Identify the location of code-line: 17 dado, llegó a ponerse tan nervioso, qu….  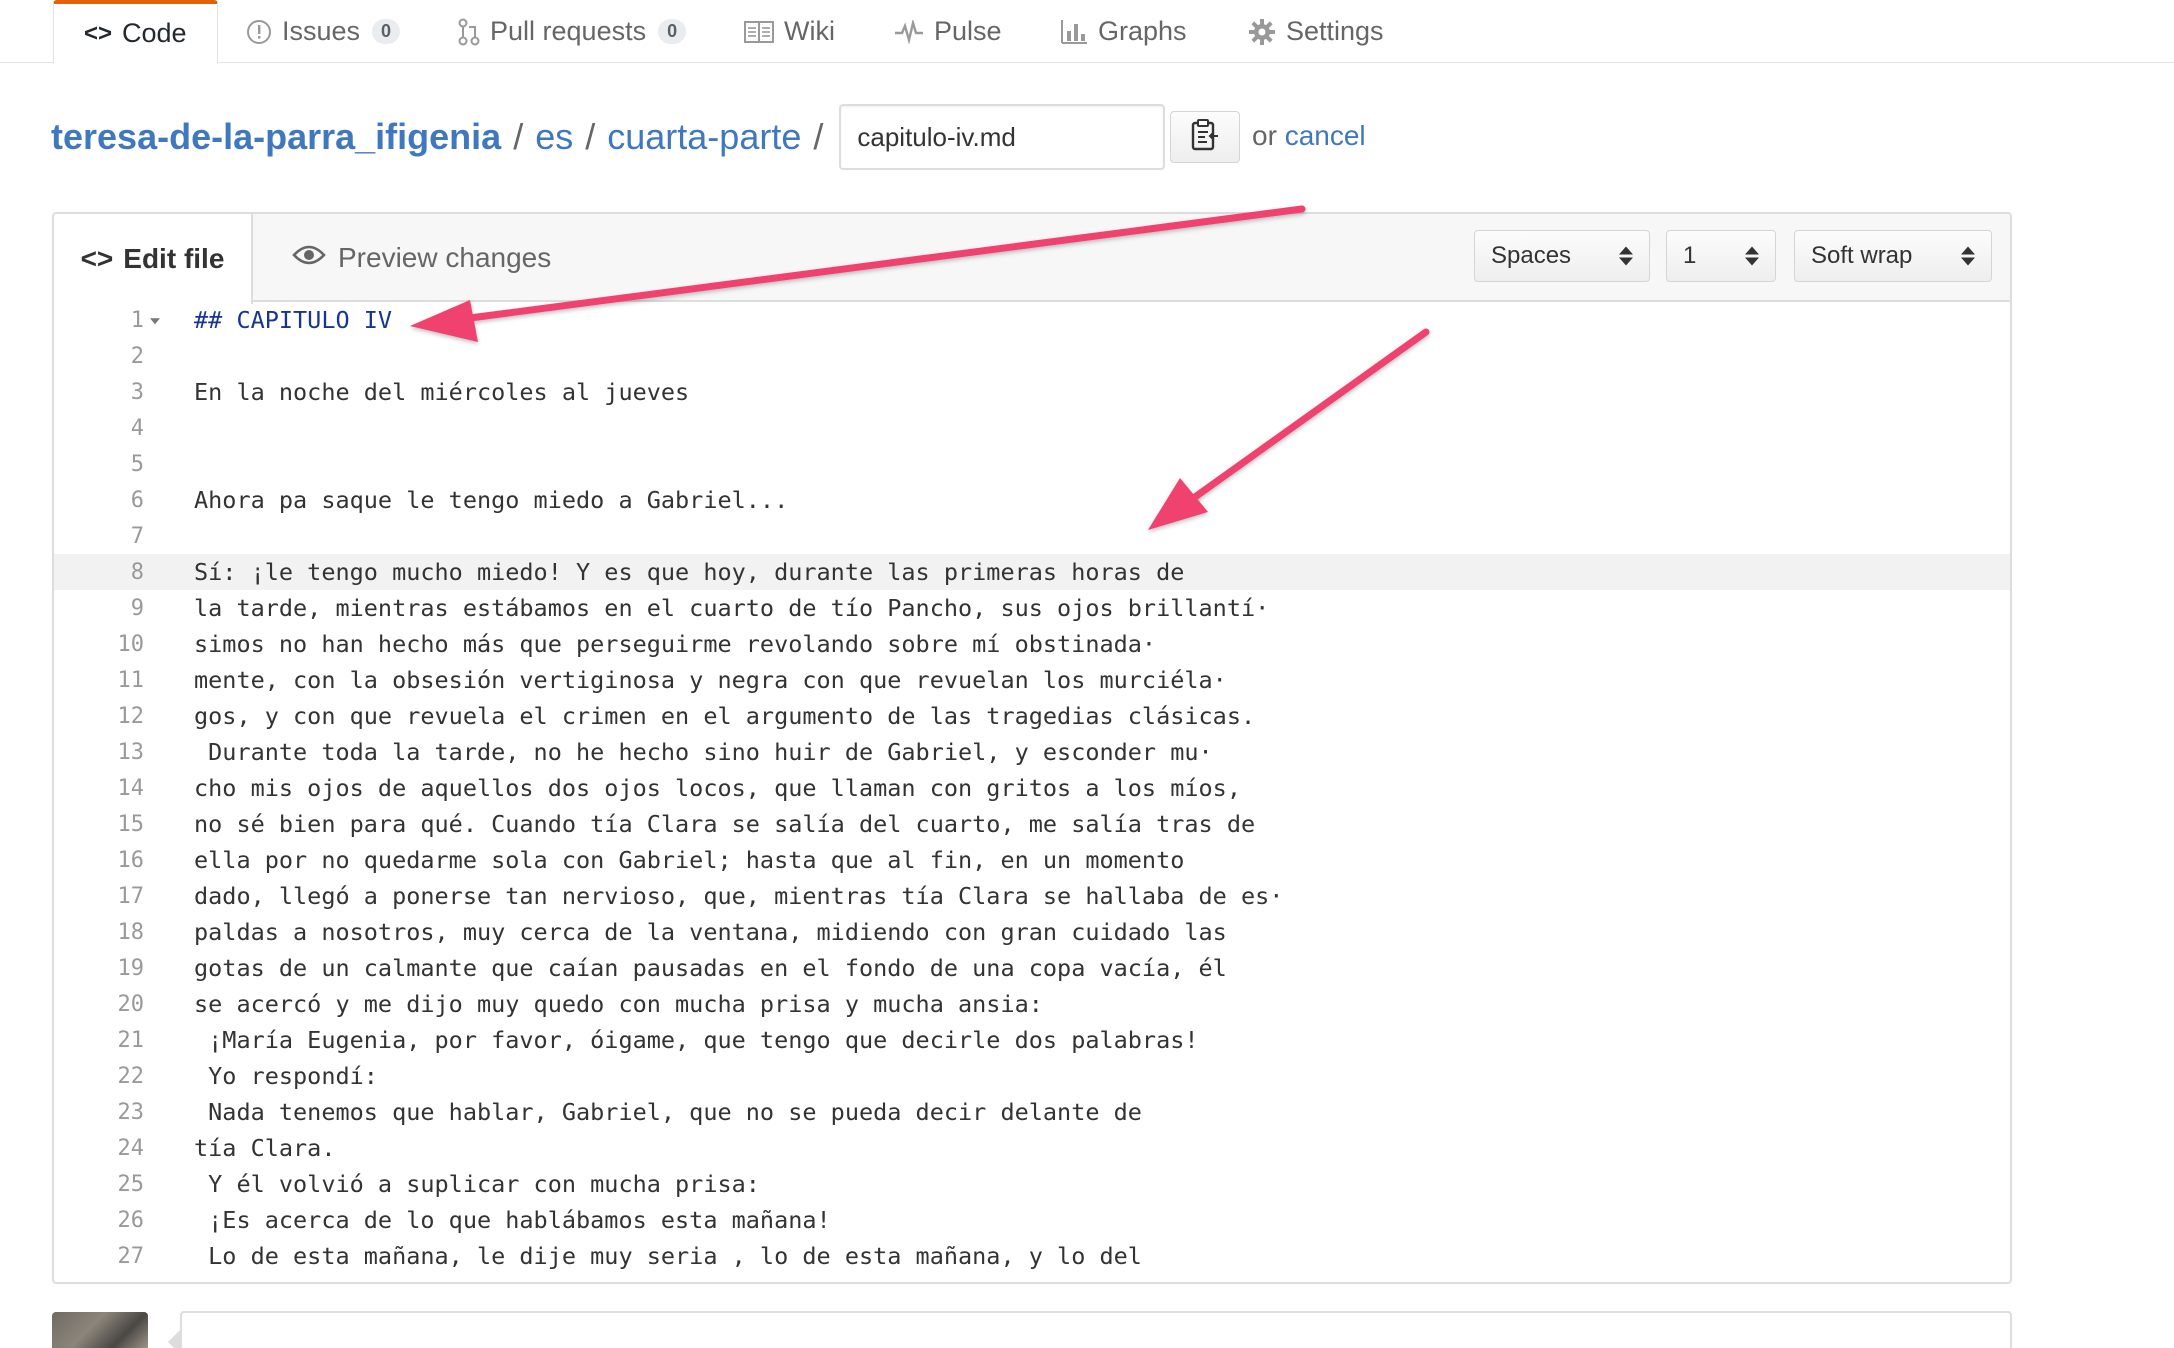
(1032, 896).